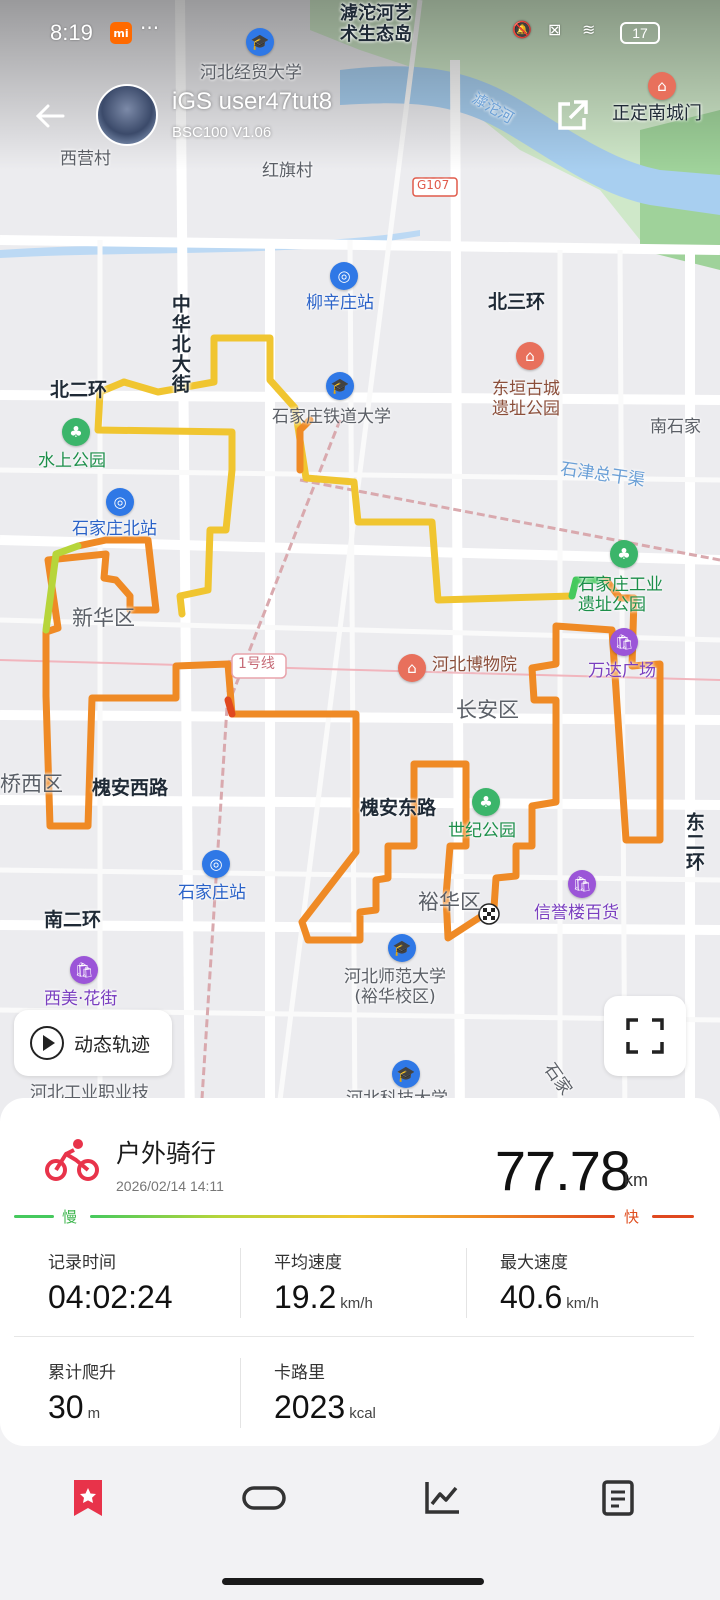 This screenshot has width=720, height=1600. I want to click on map-label: G107, so click(433, 185).